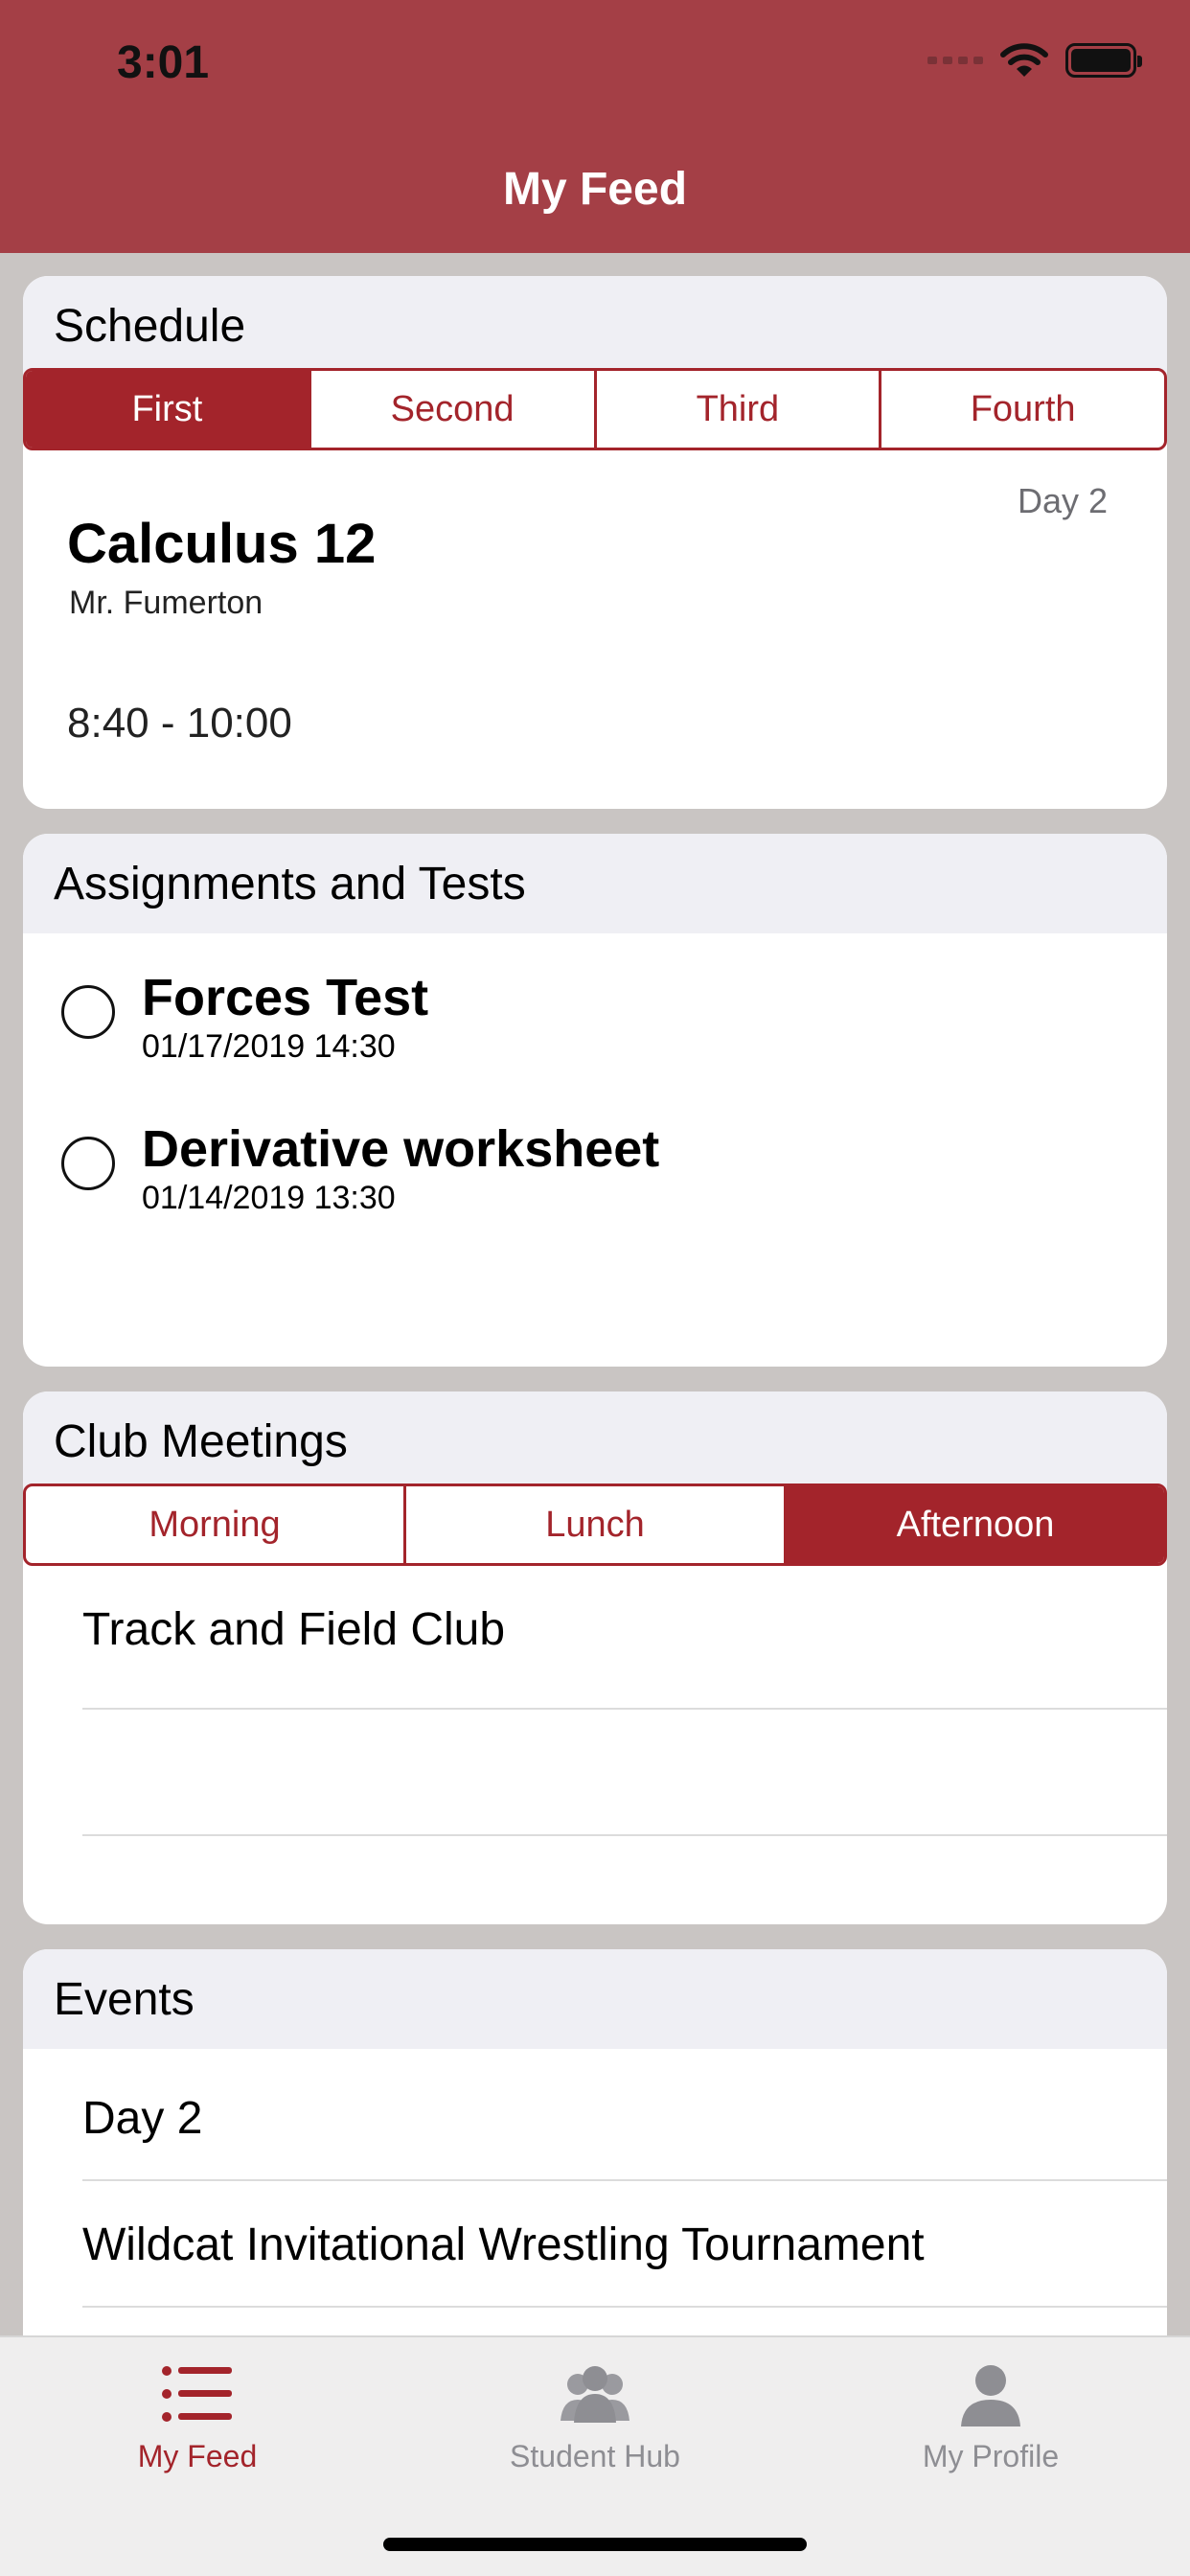 Image resolution: width=1190 pixels, height=2576 pixels. I want to click on tab-first: First, so click(168, 409).